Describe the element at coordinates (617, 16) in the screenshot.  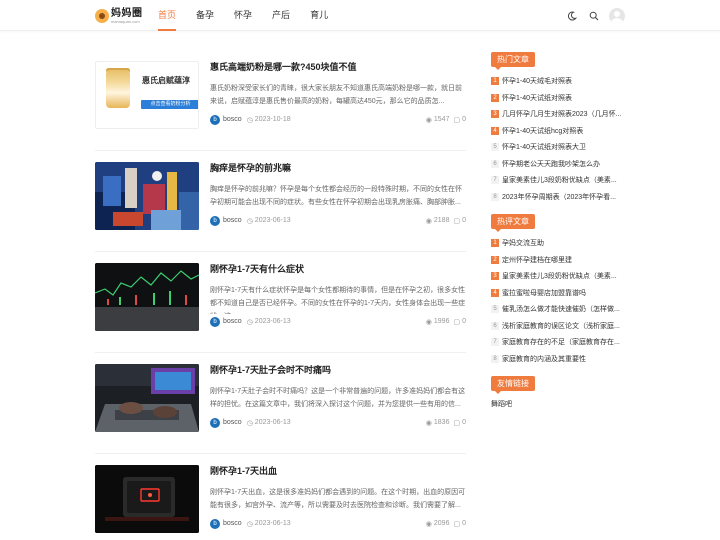
I see `user-avatar` at that location.